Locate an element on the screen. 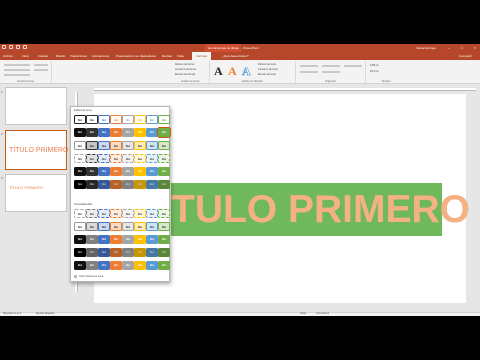 The height and width of the screenshot is (360, 480). height-field: 3,85 cm is located at coordinates (374, 65).